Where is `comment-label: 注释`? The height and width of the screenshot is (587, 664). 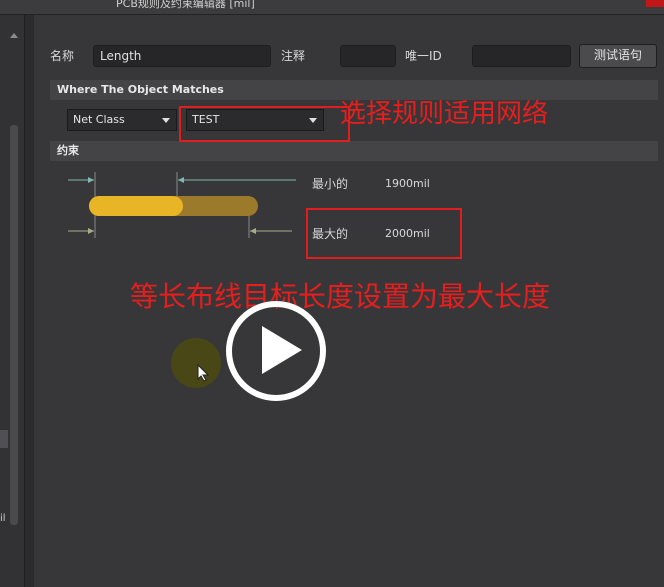
comment-label: 注释 is located at coordinates (293, 56).